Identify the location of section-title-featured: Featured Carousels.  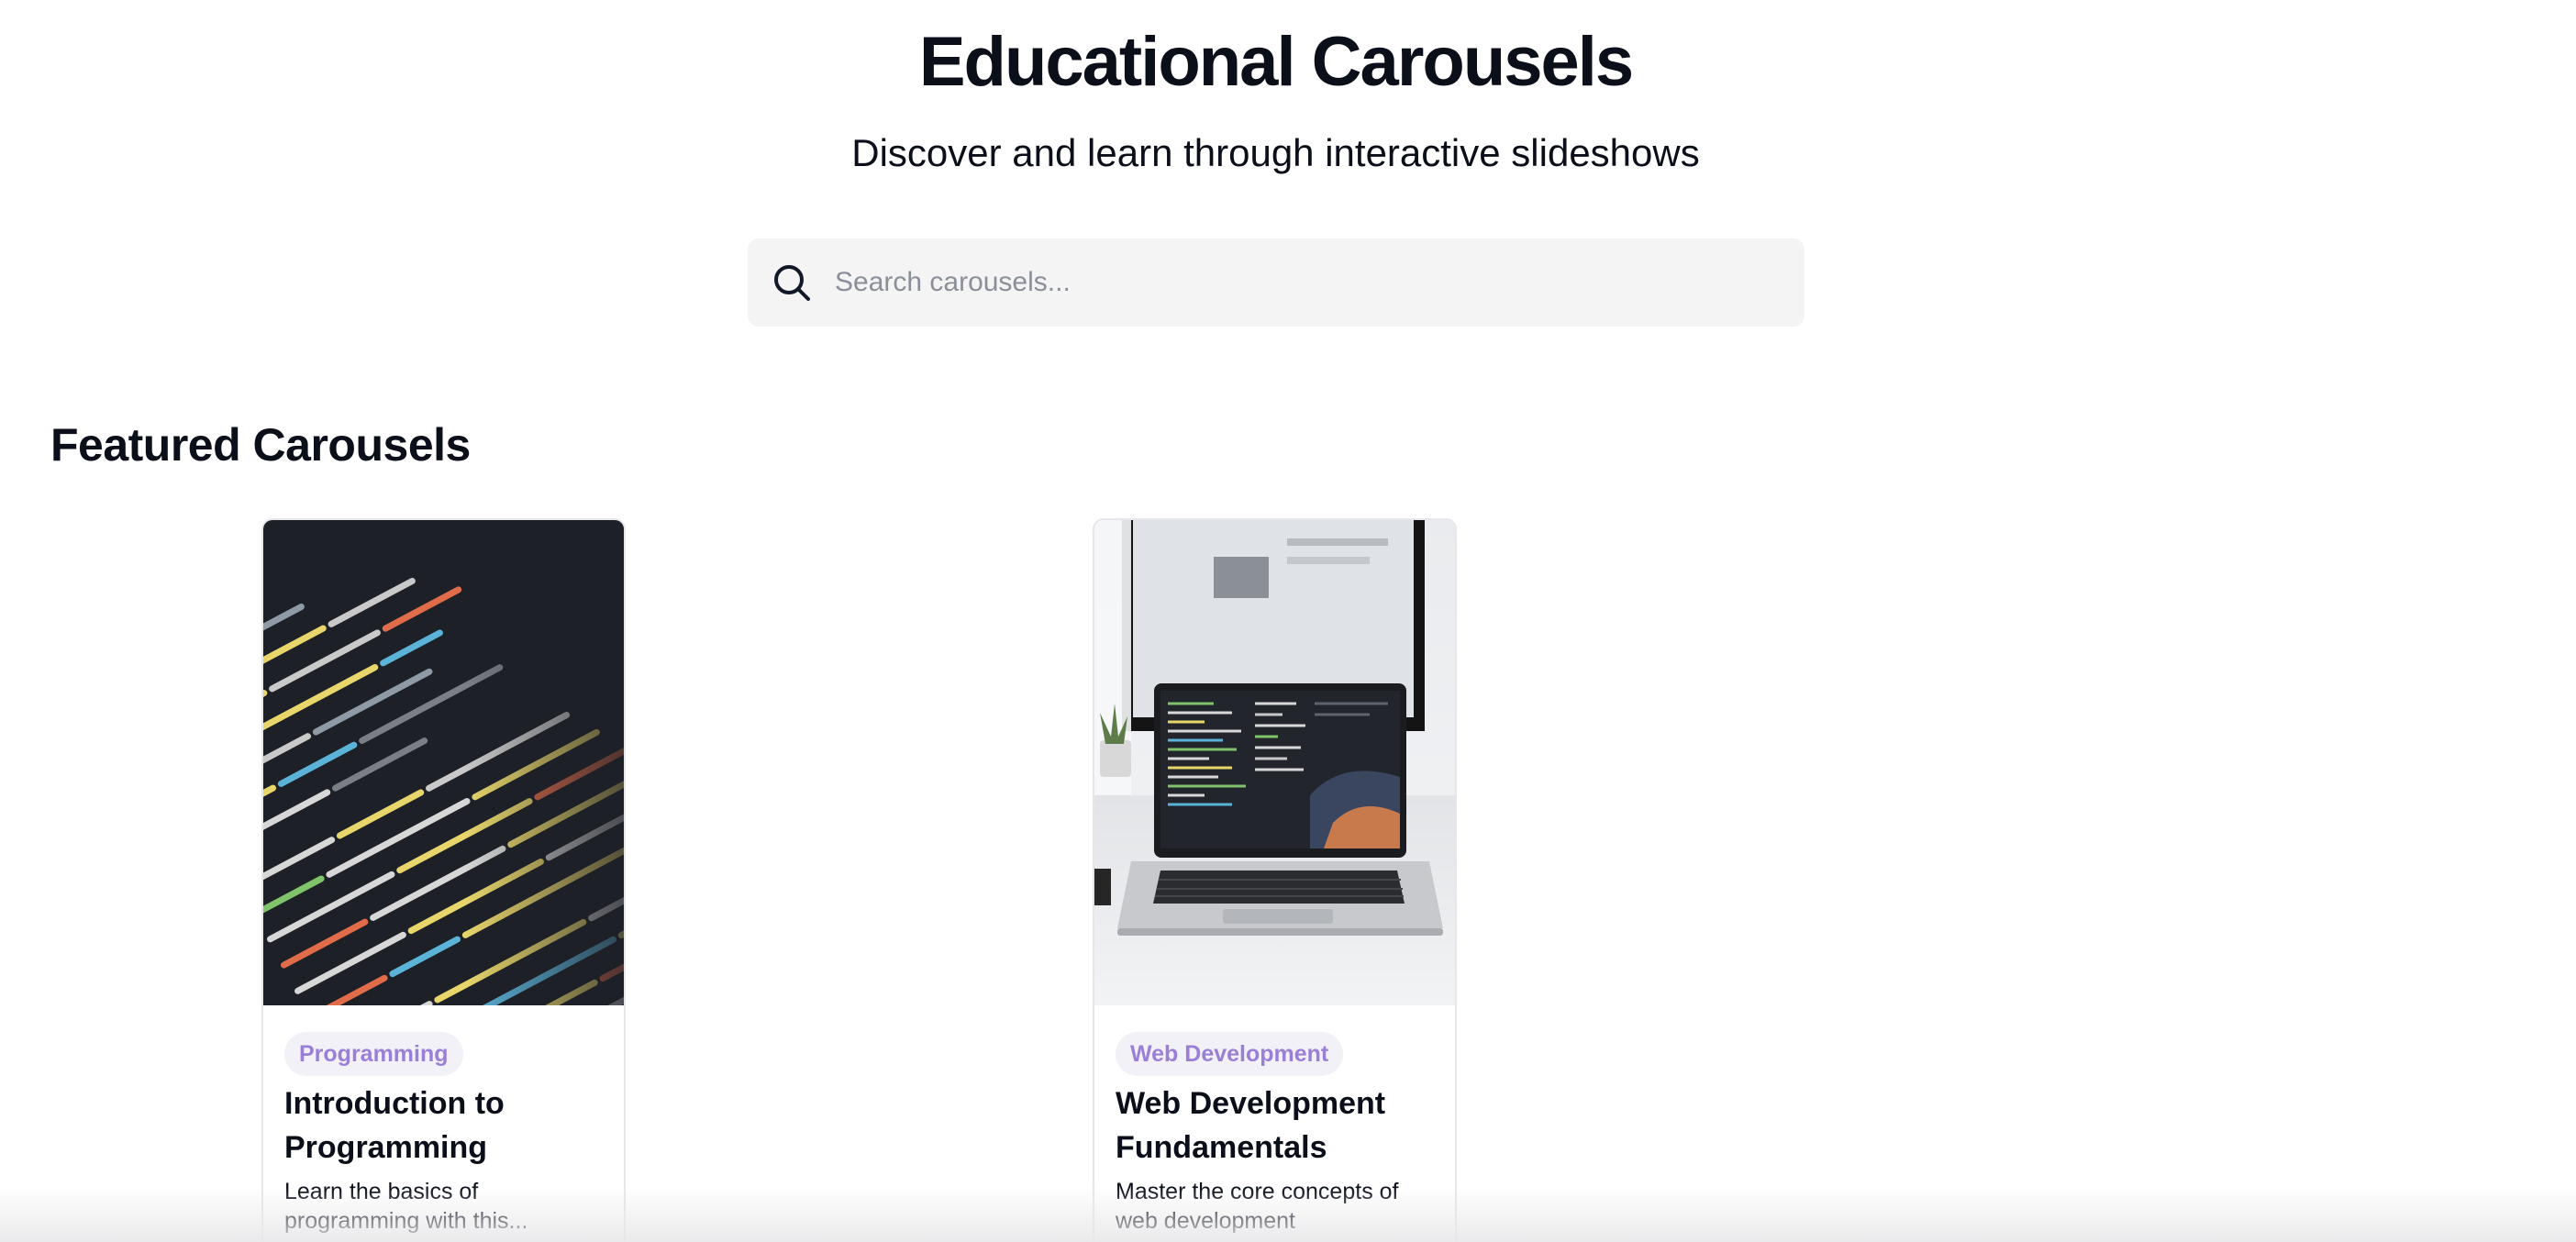
(260, 445).